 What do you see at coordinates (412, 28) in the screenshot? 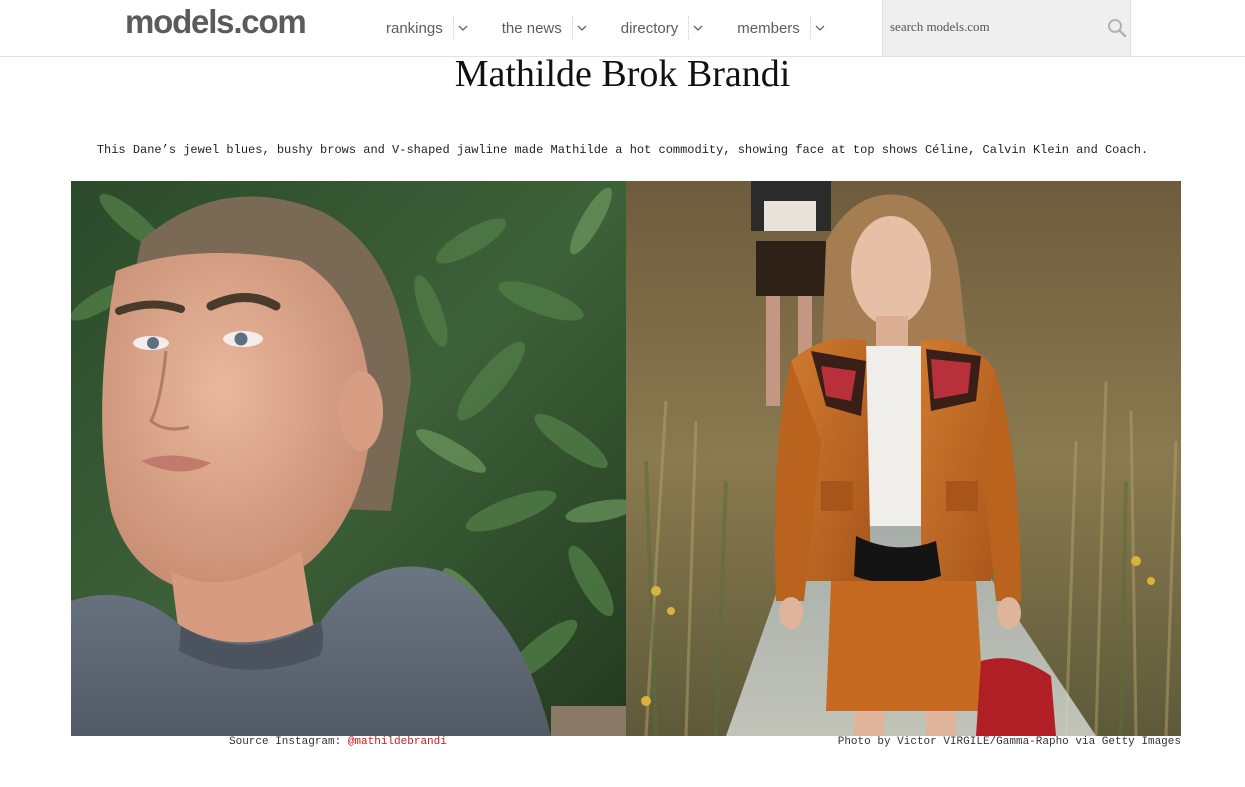
I see `nav-label-rankings: rankings` at bounding box center [412, 28].